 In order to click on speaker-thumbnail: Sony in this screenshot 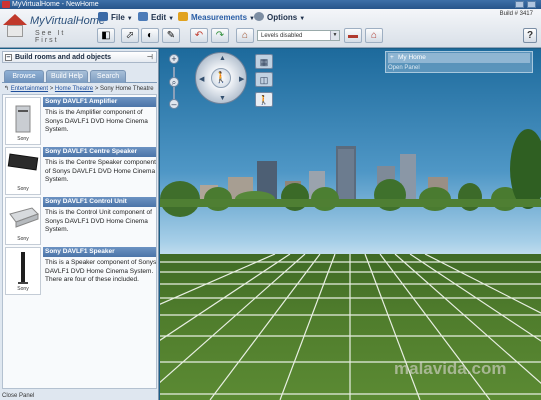, I will do `click(23, 271)`.